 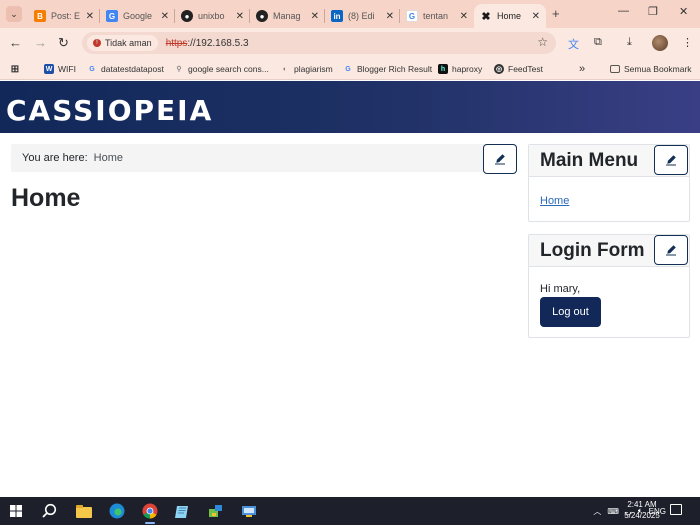 What do you see at coordinates (687, 42) in the screenshot?
I see `kebab-menu-icon: ⋮` at bounding box center [687, 42].